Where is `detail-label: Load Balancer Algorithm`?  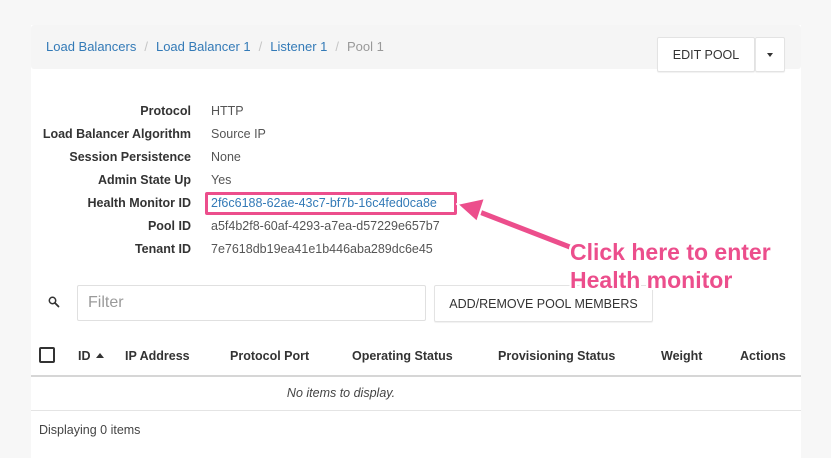
detail-label: Load Balancer Algorithm is located at coordinates (116, 134).